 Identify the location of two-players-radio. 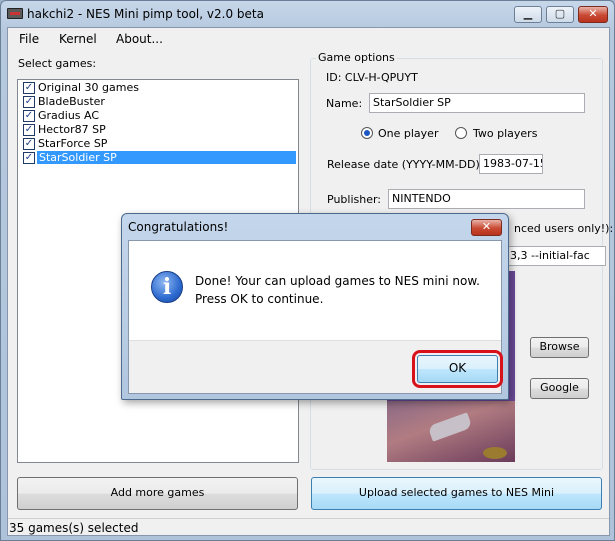
(461, 133).